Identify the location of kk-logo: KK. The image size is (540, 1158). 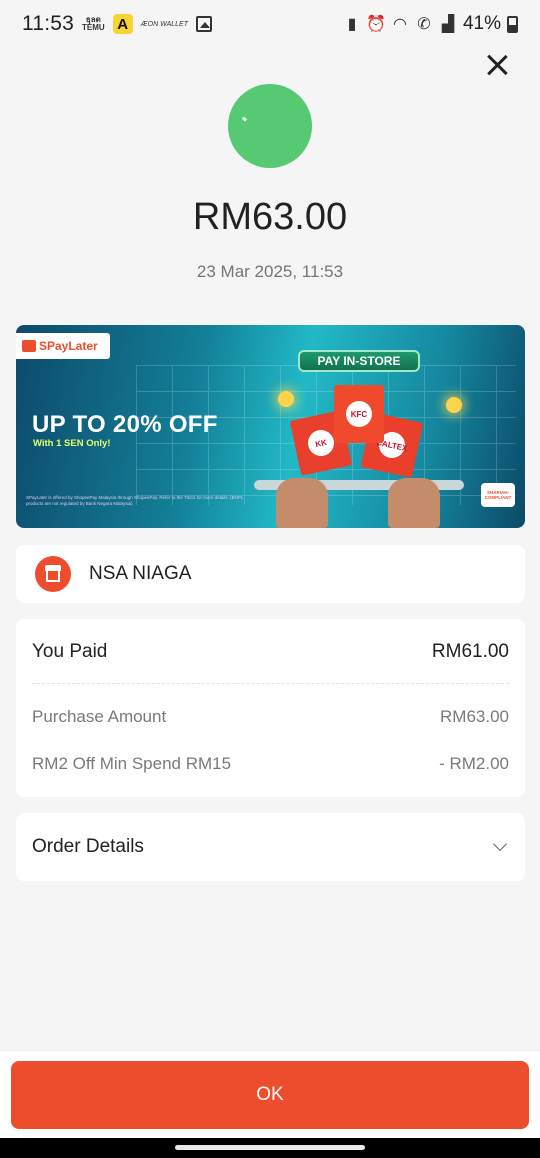
(321, 443).